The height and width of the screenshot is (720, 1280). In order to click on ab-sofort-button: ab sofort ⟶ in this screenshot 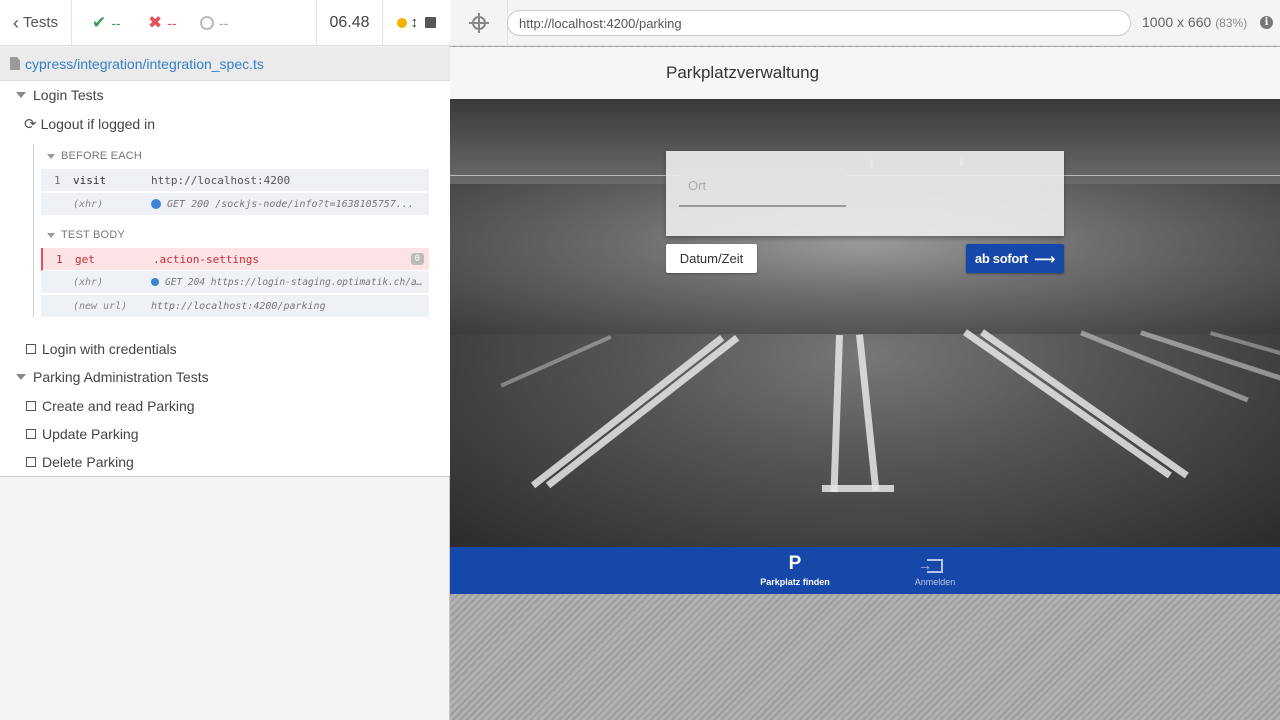, I will do `click(1015, 258)`.